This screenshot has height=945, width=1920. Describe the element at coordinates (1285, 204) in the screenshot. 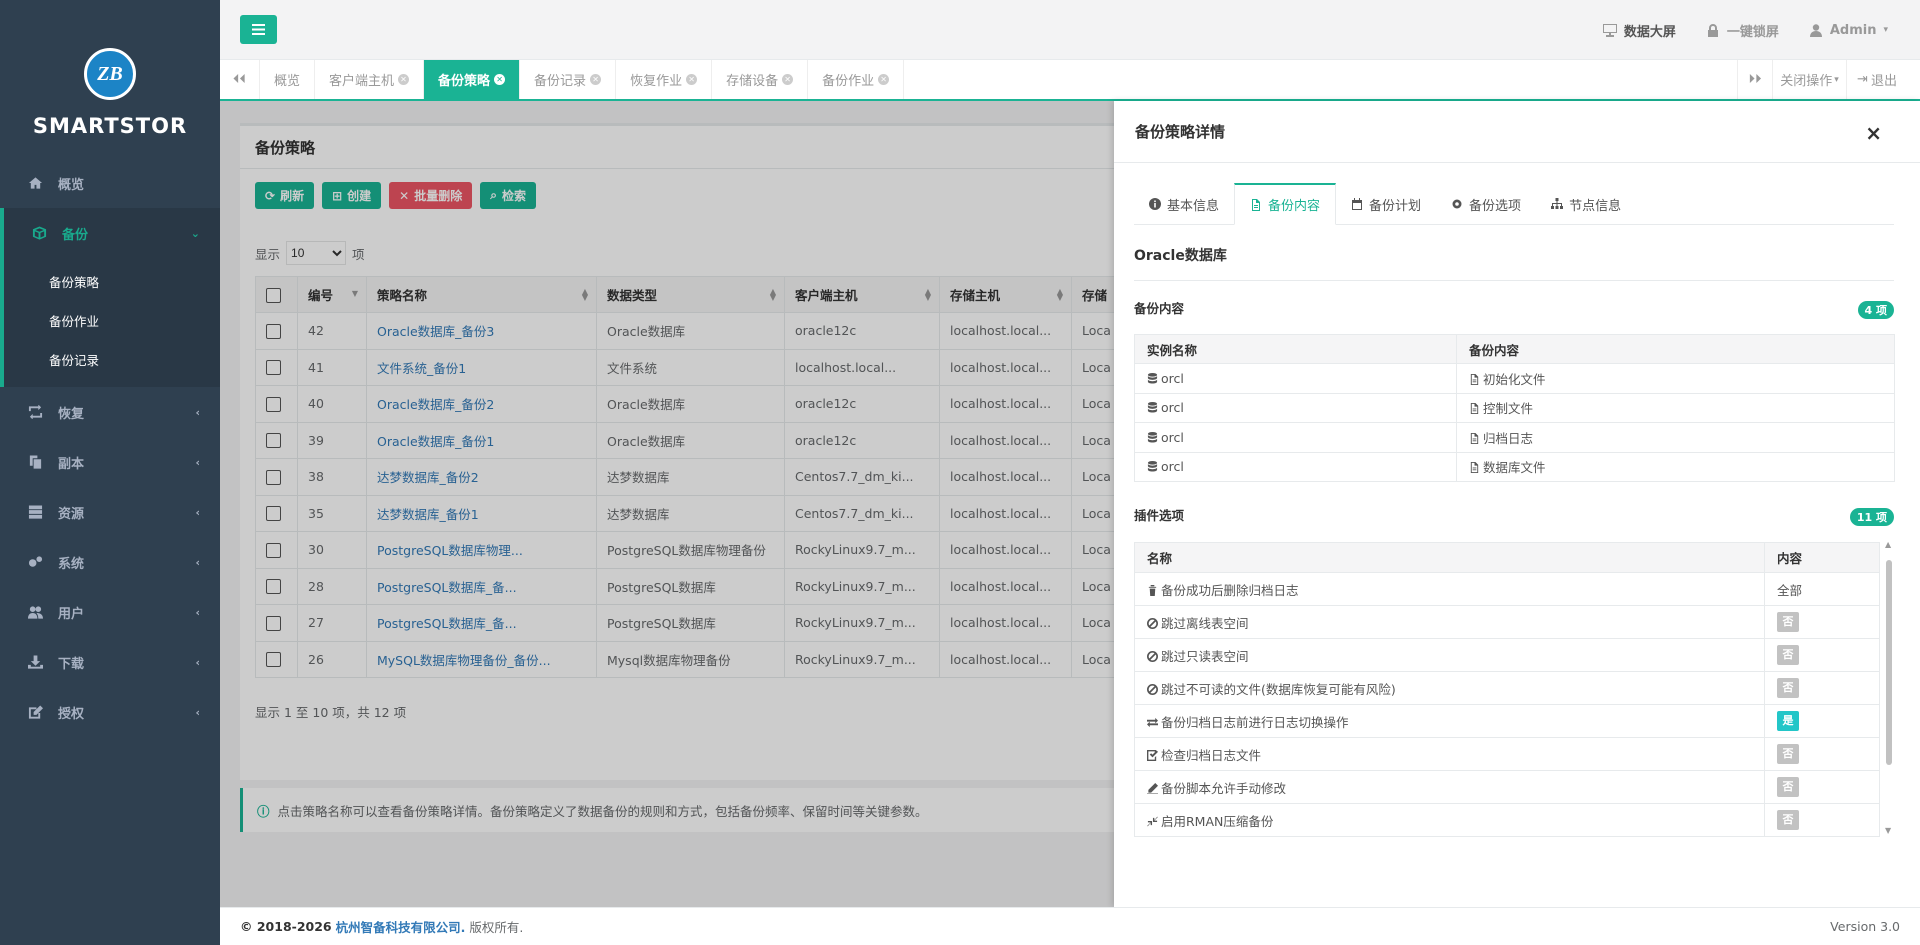

I see `tab-backup-content: 备份内容` at that location.